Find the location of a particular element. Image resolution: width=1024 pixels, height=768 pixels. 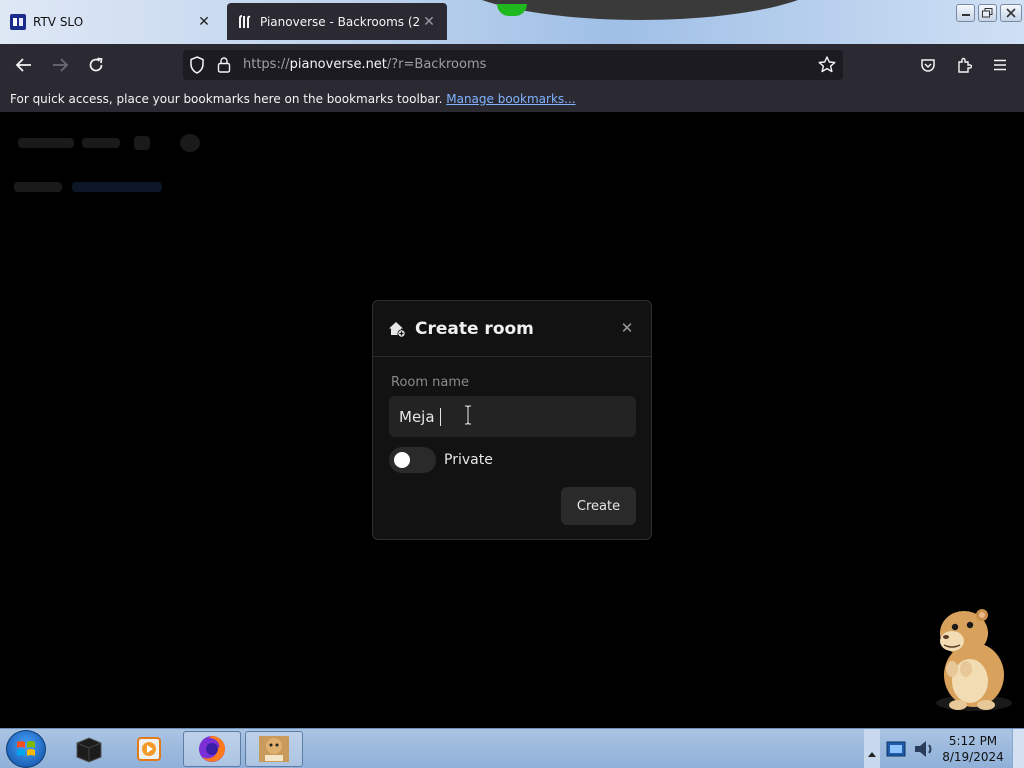

windows-taskbar: 5:12 PM 8/19/2024 is located at coordinates (512, 748).